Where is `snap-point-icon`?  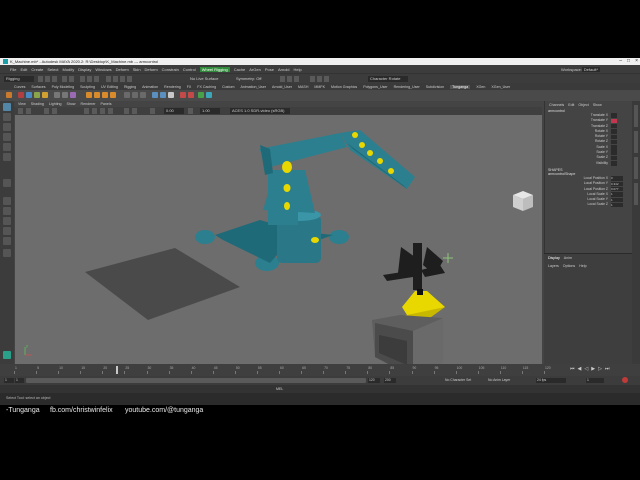 snap-point-icon is located at coordinates (122, 79).